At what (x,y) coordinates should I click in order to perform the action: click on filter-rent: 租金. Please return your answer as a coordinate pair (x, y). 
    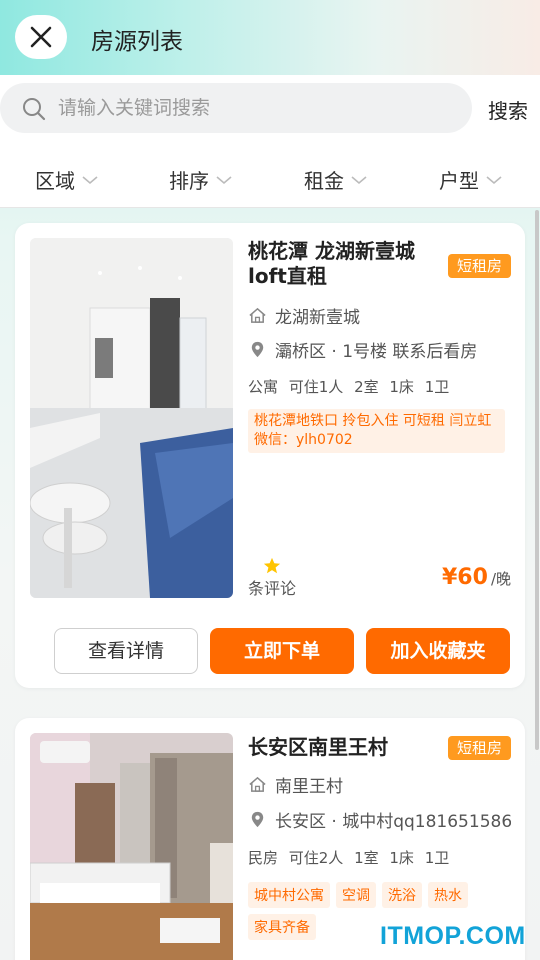
    Looking at the image, I should click on (336, 179).